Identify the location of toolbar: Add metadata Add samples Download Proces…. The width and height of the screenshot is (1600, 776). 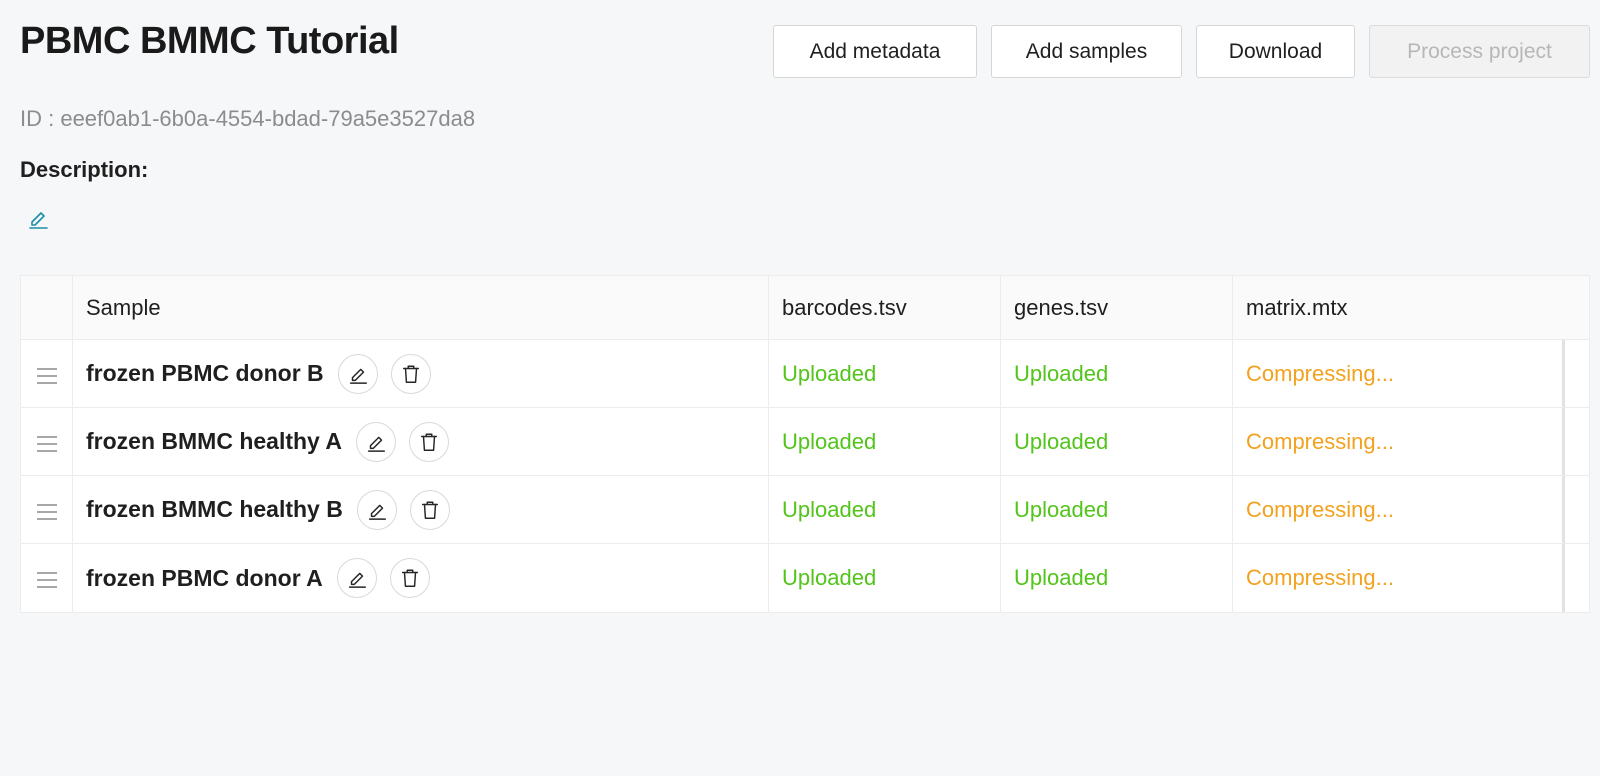
(1181, 51).